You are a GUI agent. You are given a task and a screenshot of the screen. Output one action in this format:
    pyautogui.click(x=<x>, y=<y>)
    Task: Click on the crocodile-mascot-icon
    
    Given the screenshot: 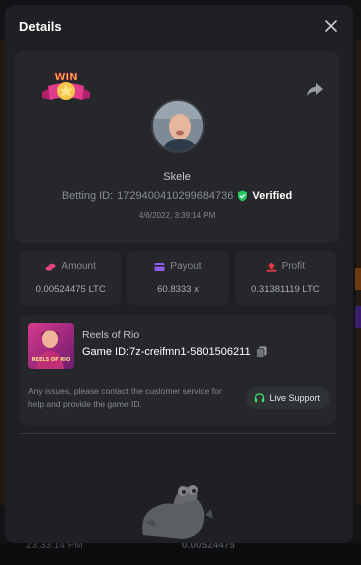 What is the action you would take?
    pyautogui.click(x=177, y=512)
    